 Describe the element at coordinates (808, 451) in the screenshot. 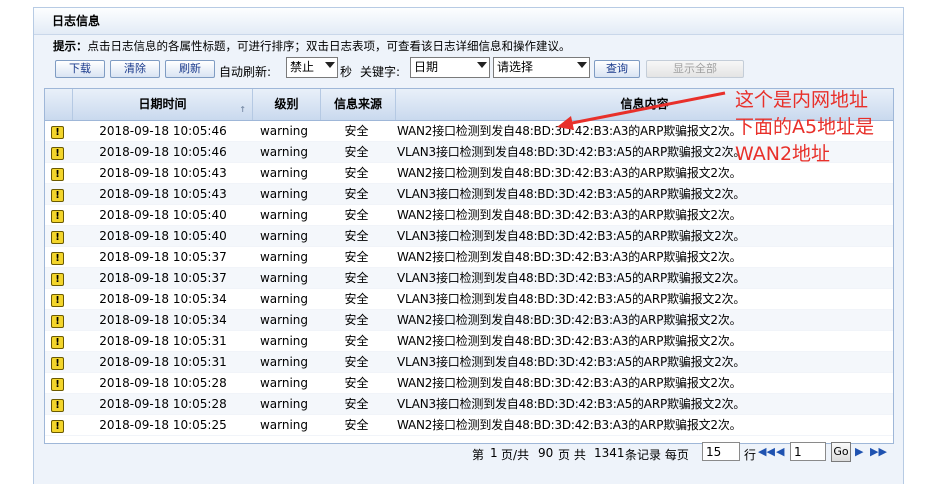

I see `goto-page-input` at that location.